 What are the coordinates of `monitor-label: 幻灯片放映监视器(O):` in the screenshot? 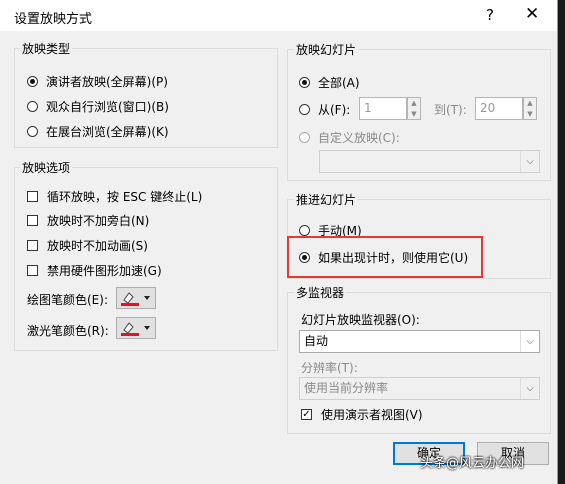 It's located at (360, 320).